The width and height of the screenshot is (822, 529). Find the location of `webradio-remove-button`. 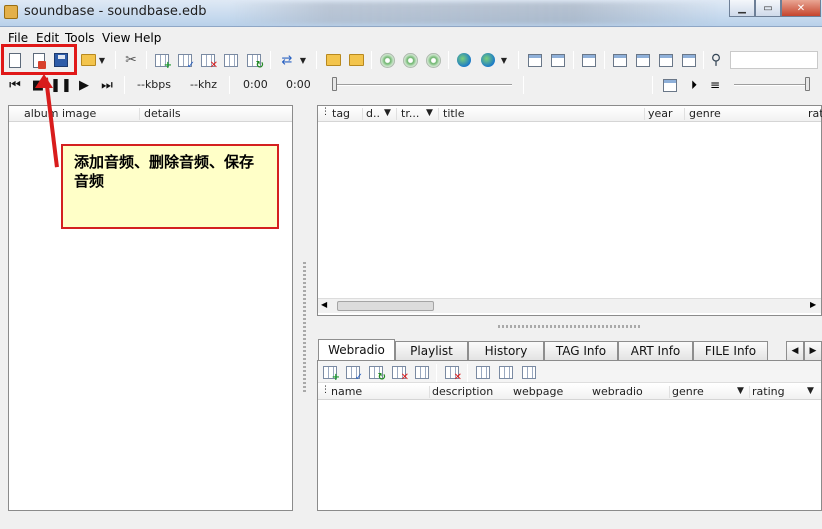

webradio-remove-button is located at coordinates (452, 372).